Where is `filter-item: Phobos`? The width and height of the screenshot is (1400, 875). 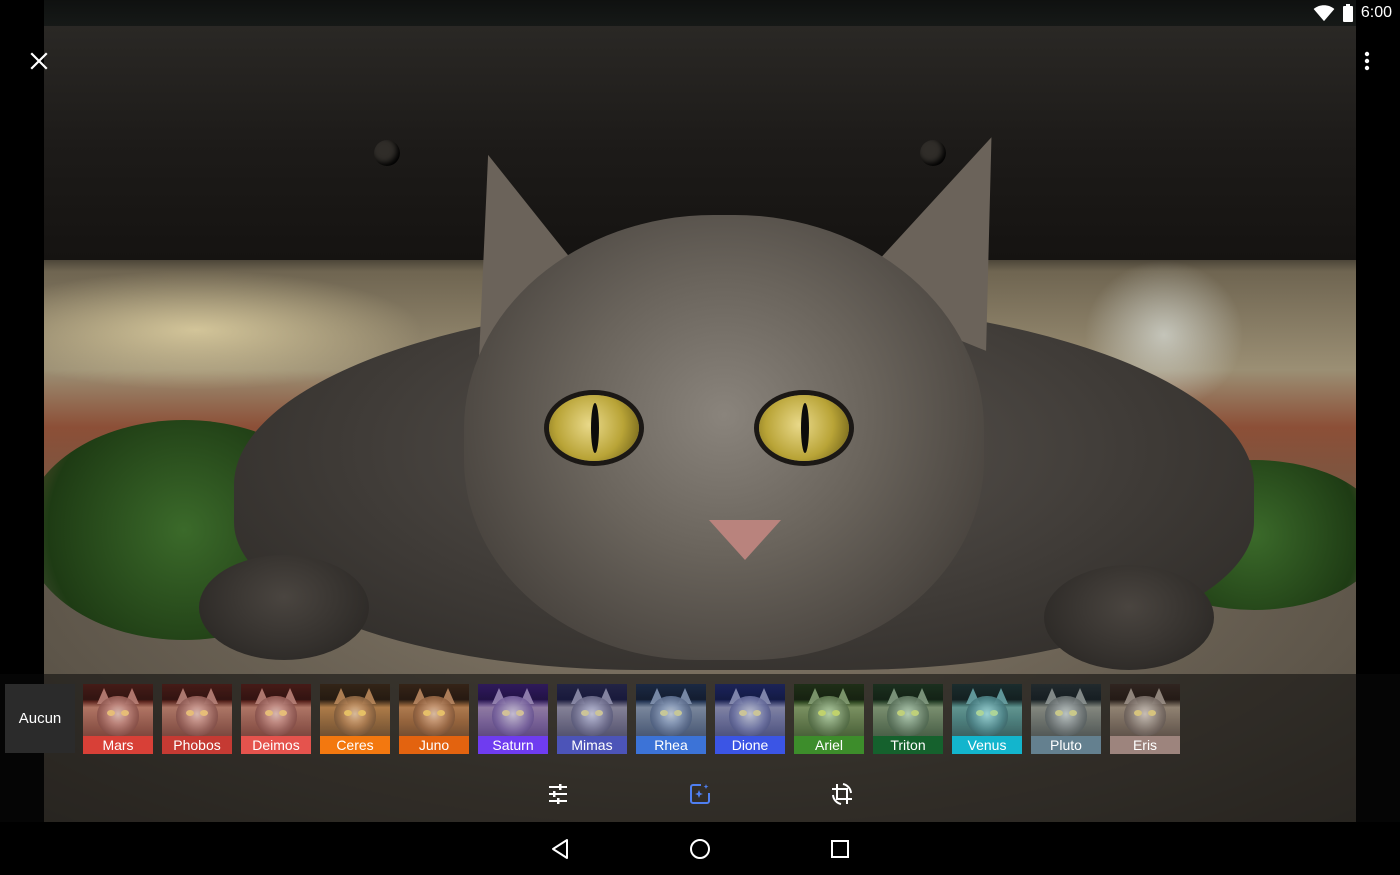
filter-item: Phobos is located at coordinates (197, 719).